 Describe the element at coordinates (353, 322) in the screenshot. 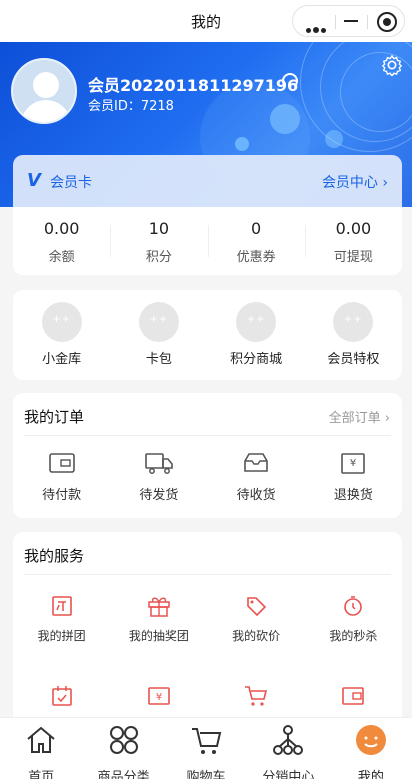

I see `member-privilege-icon: ++` at that location.